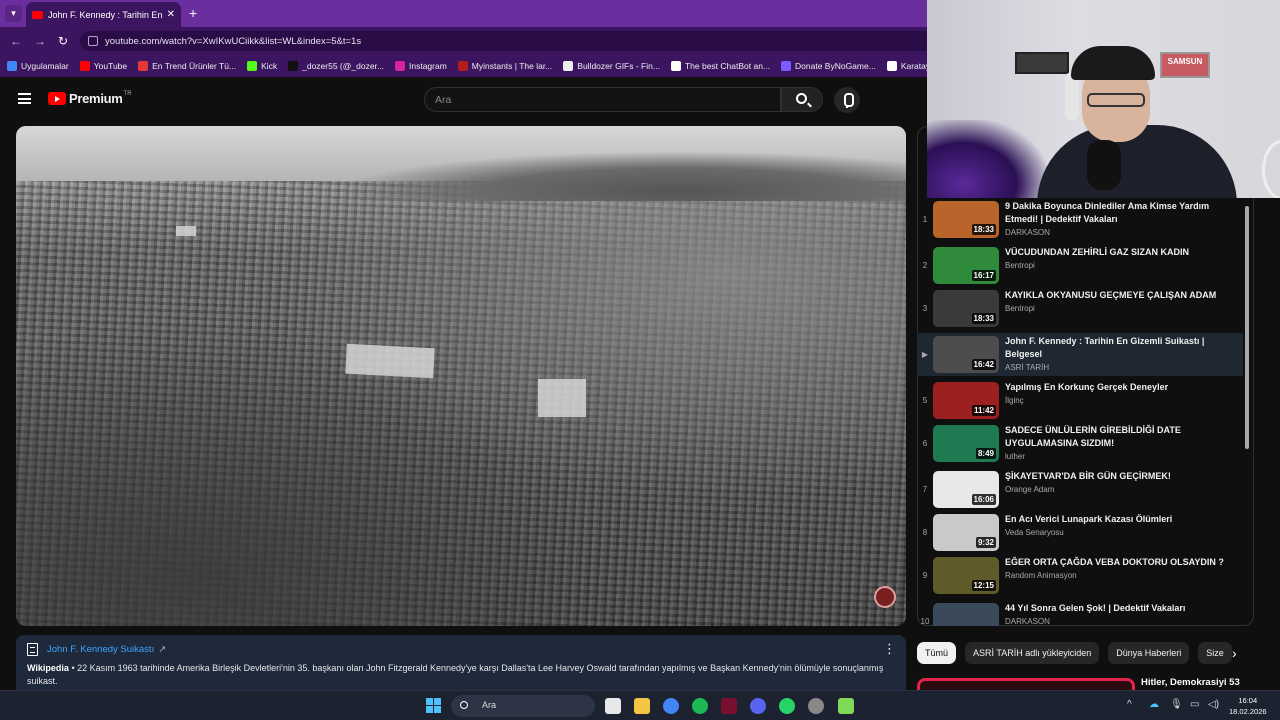  I want to click on tab-search-icon: ▾, so click(13, 13).